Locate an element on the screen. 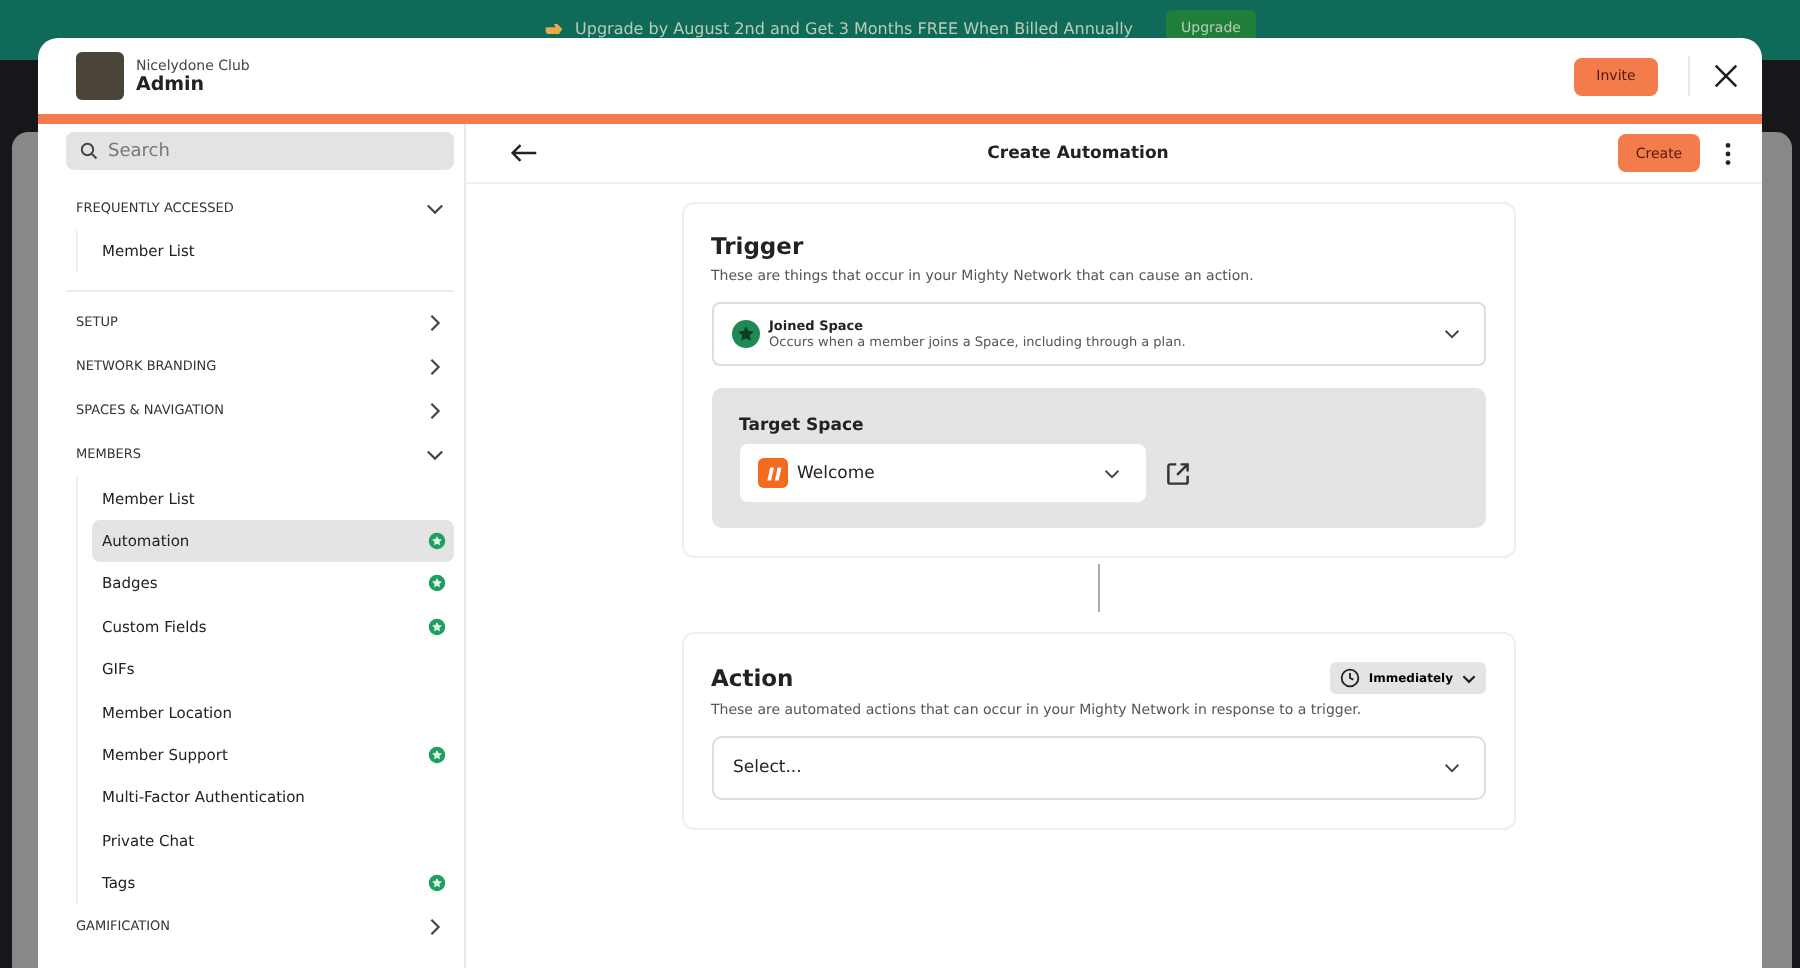 Image resolution: width=1800 pixels, height=968 pixels. pointing-hand-icon is located at coordinates (553, 28).